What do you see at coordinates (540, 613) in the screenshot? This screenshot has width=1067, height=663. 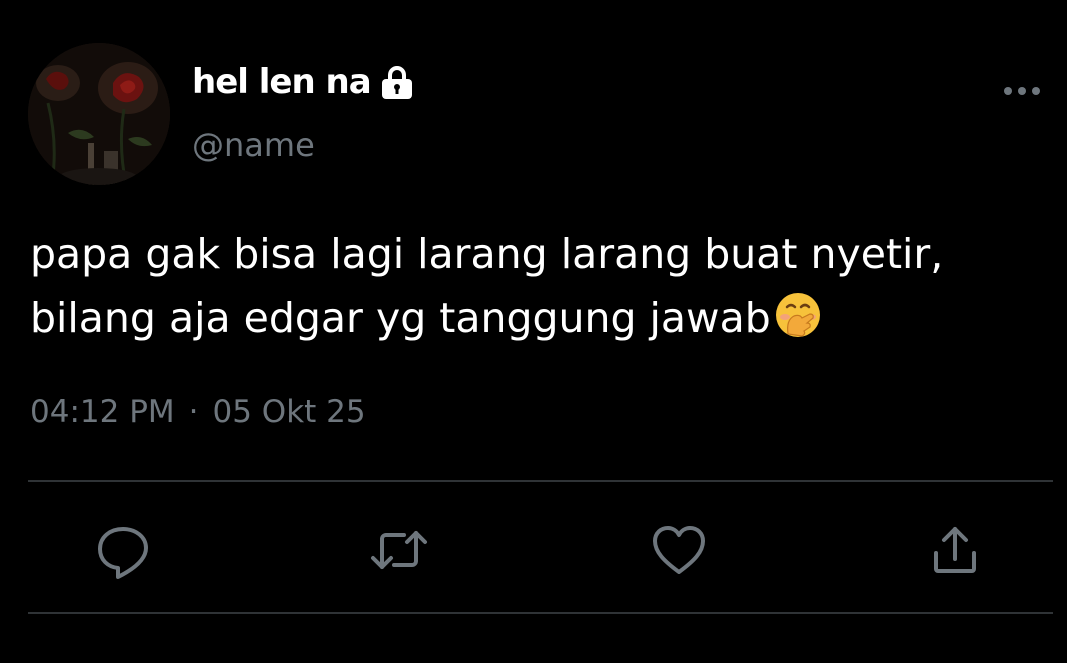 I see `divider-bottom` at bounding box center [540, 613].